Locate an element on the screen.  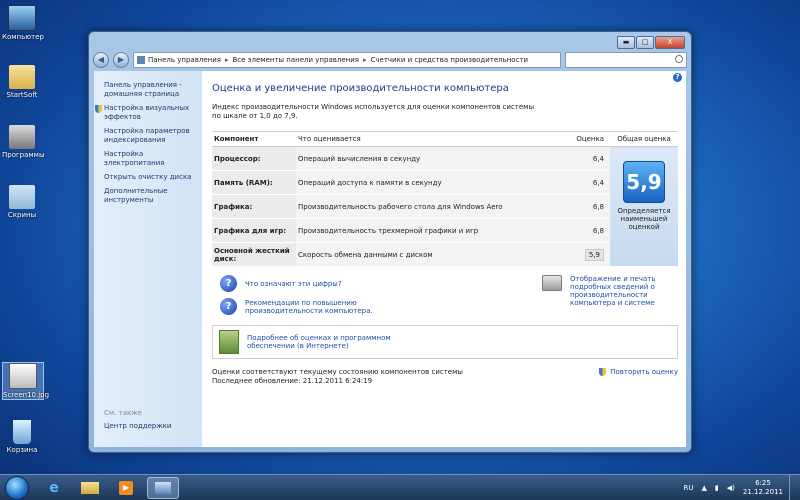
row-component: Память (RAM): is located at coordinates (254, 182).